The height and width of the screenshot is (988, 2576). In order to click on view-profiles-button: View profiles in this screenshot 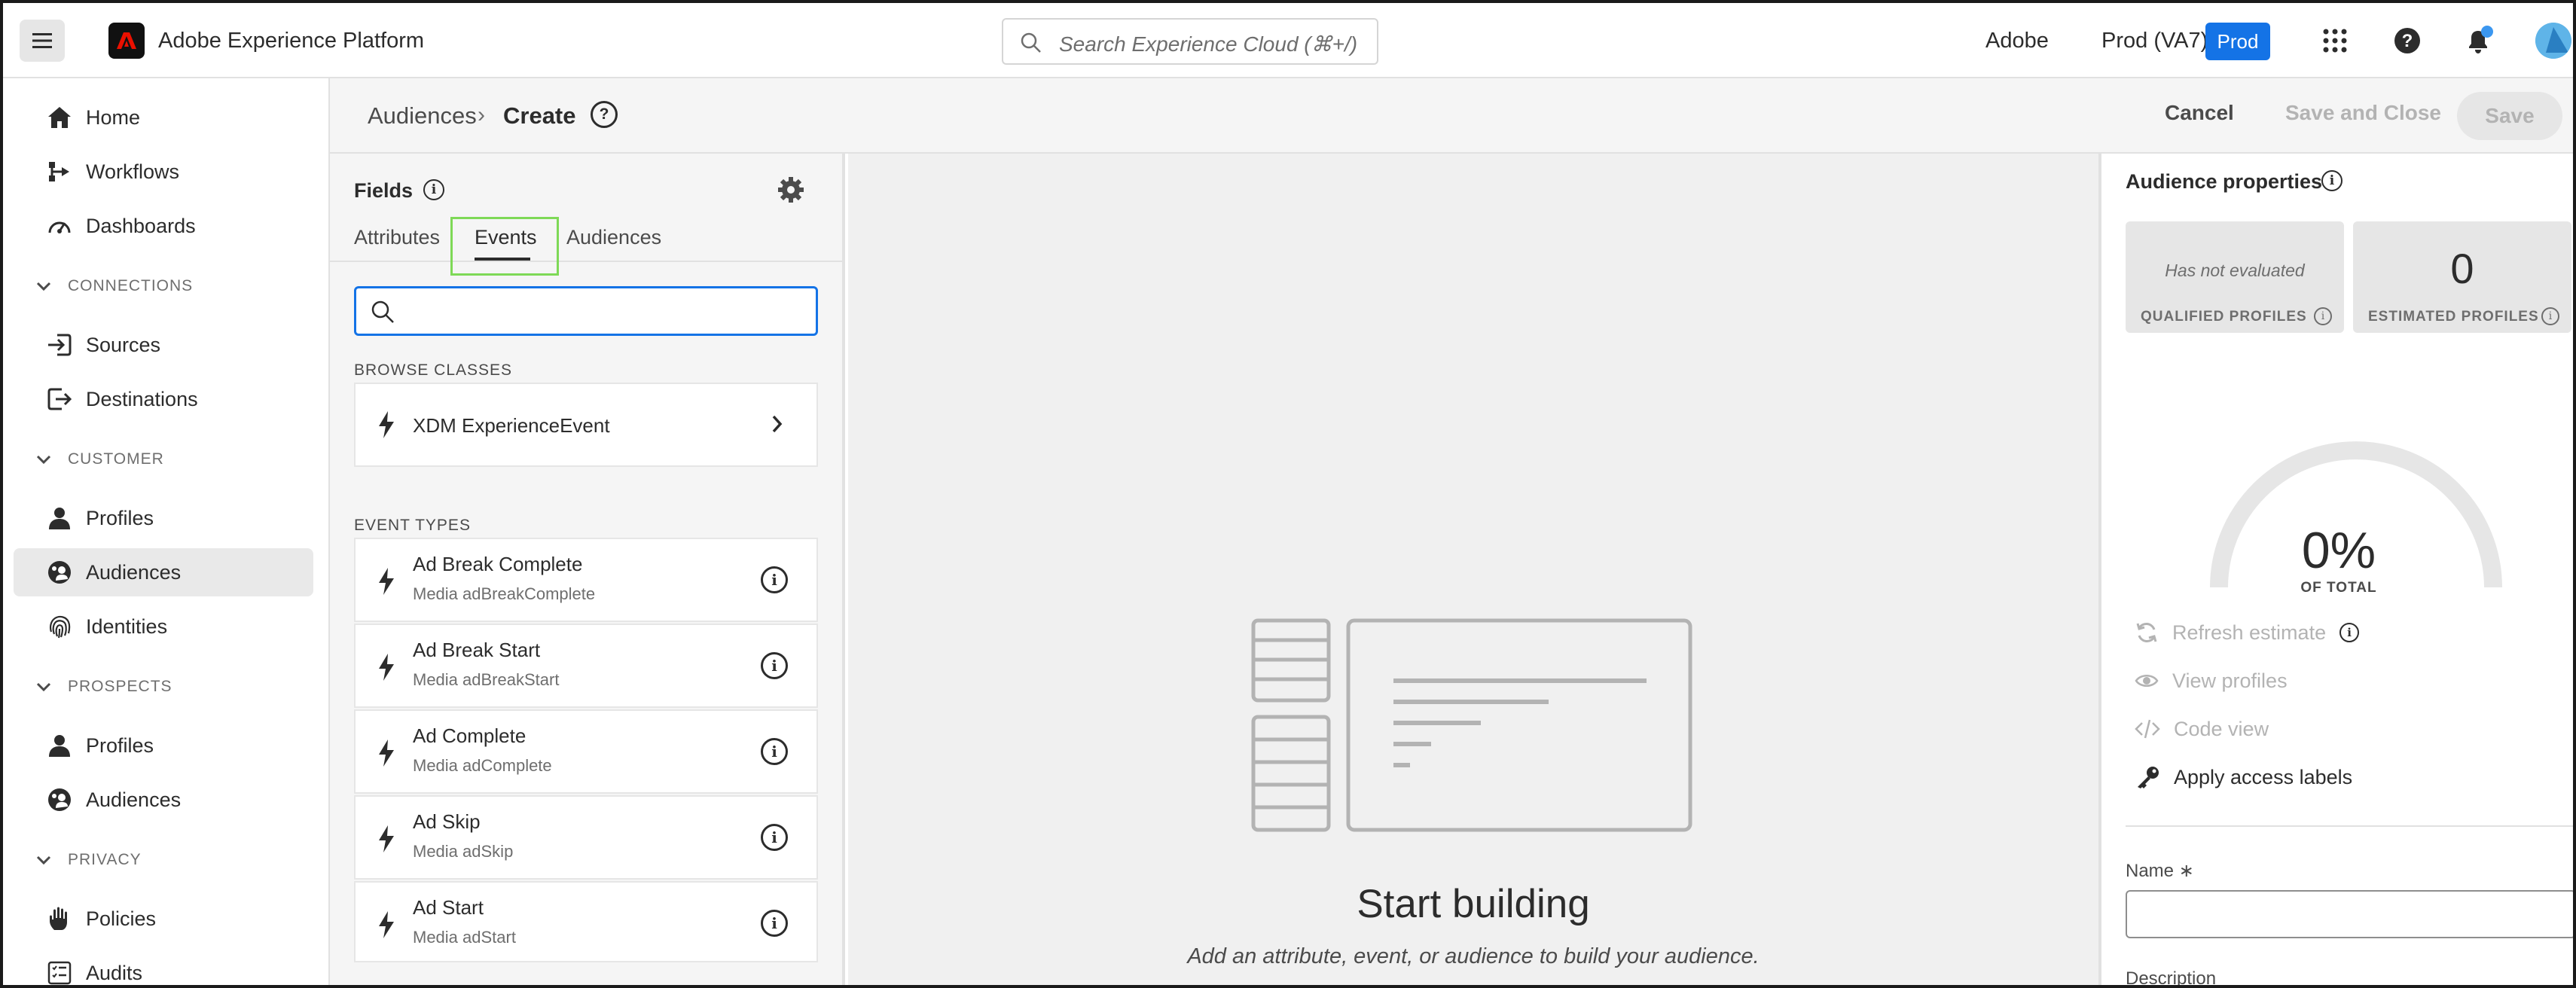, I will do `click(2212, 681)`.